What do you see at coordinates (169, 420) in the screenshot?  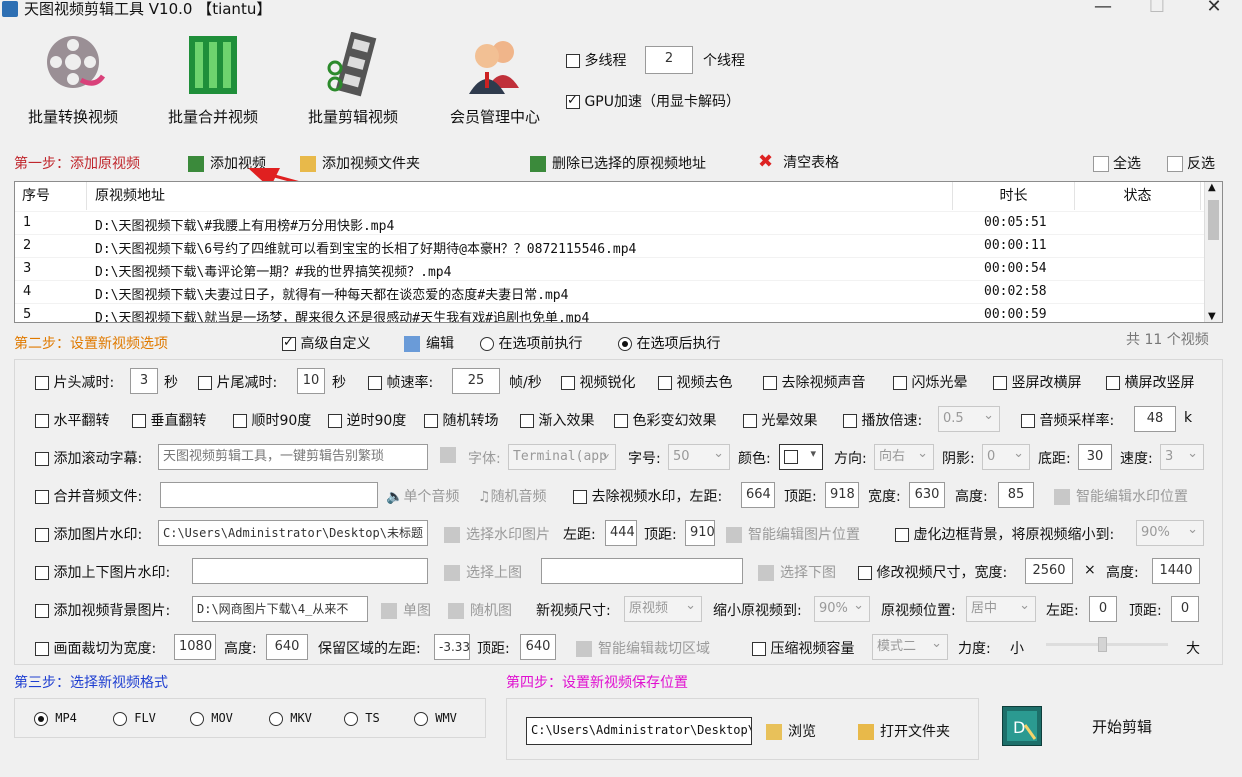 I see `vflip-option: 垂直翻转` at bounding box center [169, 420].